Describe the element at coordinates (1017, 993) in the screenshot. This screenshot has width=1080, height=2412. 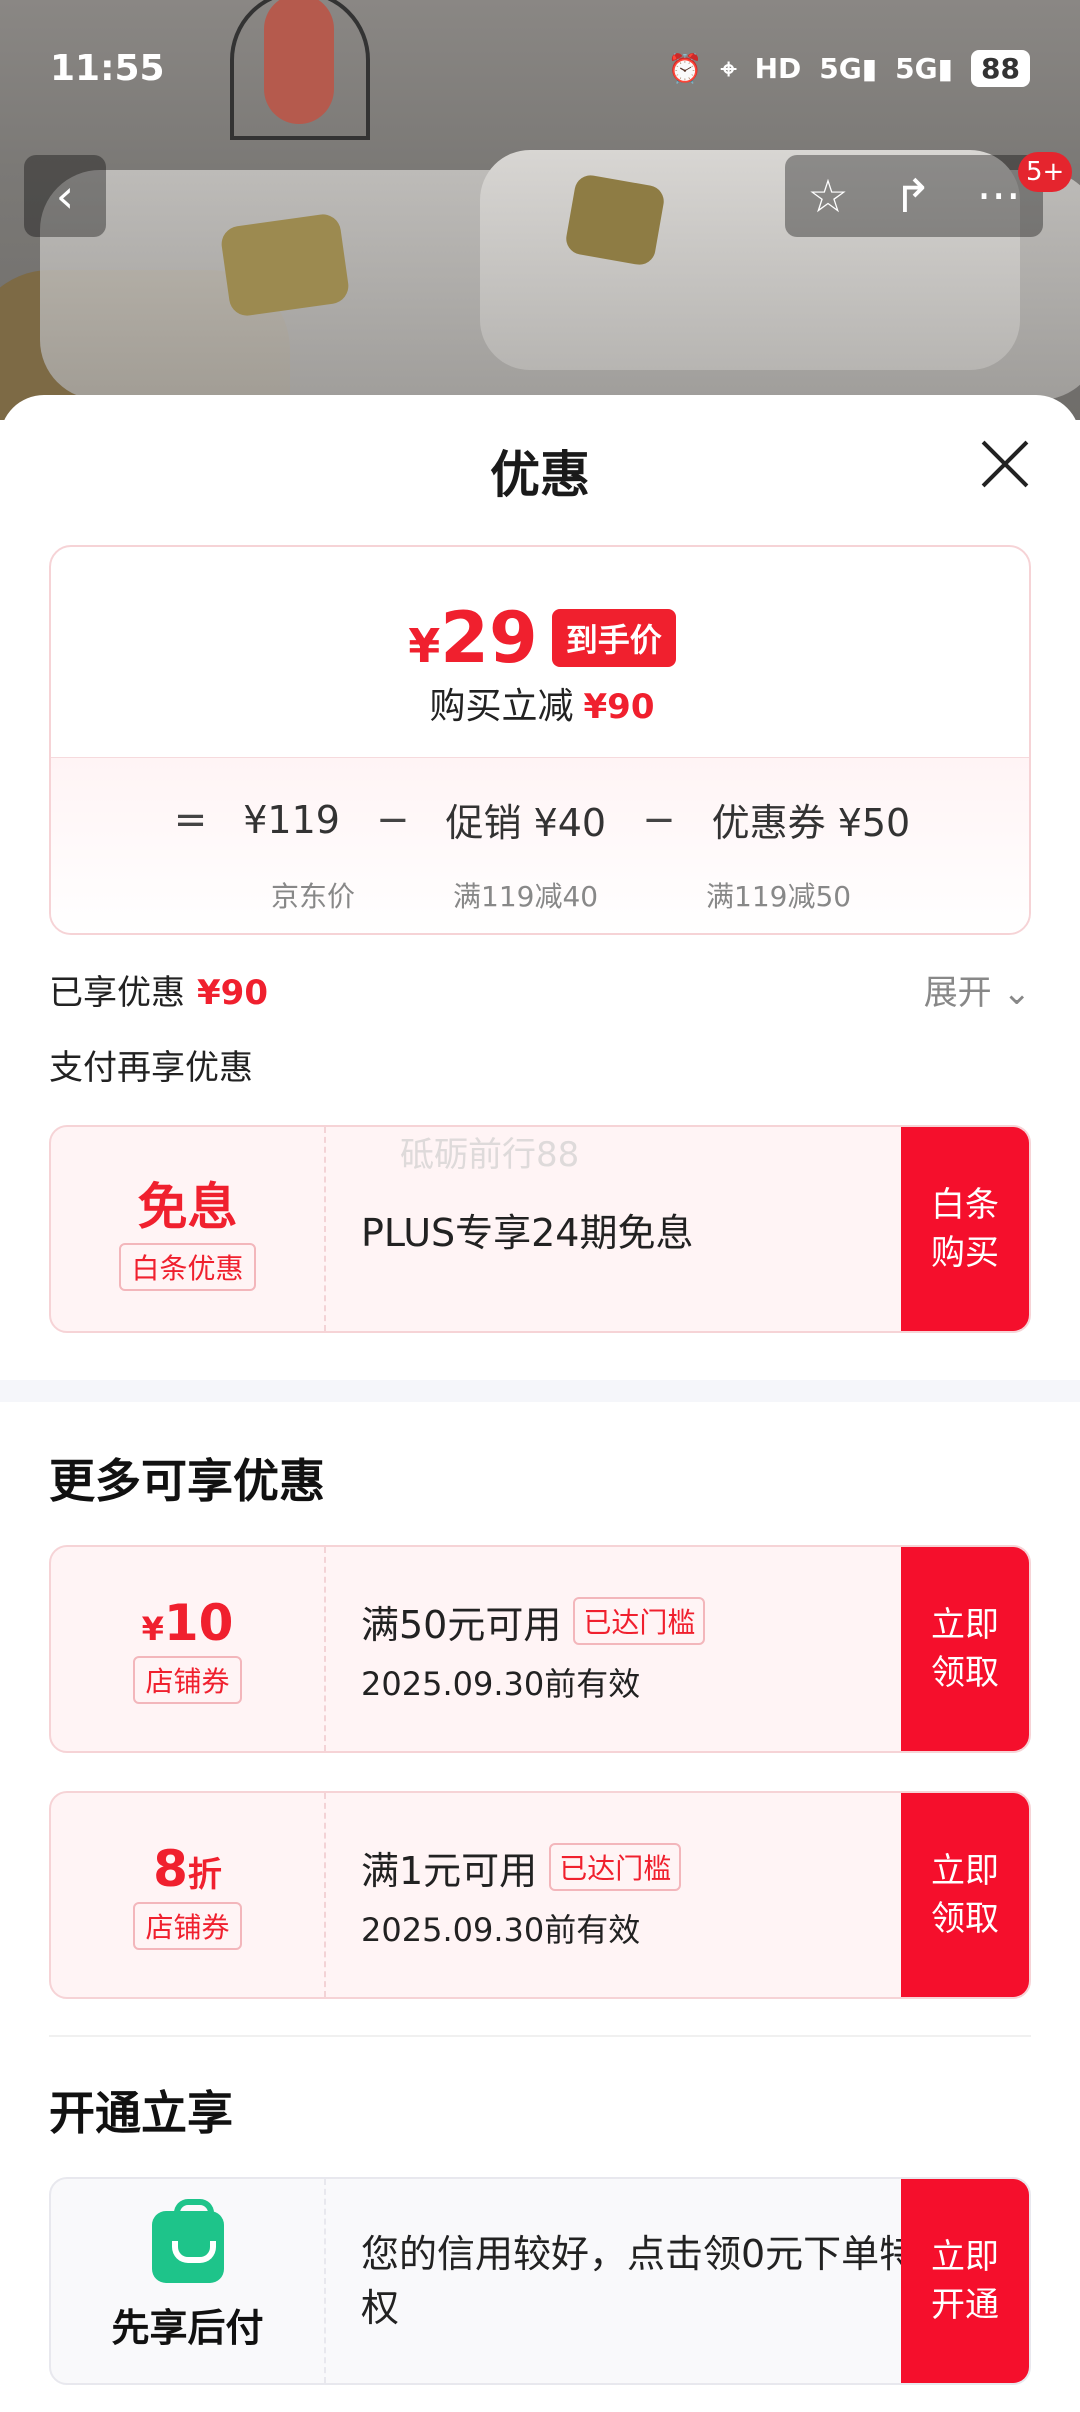
I see `chevron-down-icon: ⌄` at that location.